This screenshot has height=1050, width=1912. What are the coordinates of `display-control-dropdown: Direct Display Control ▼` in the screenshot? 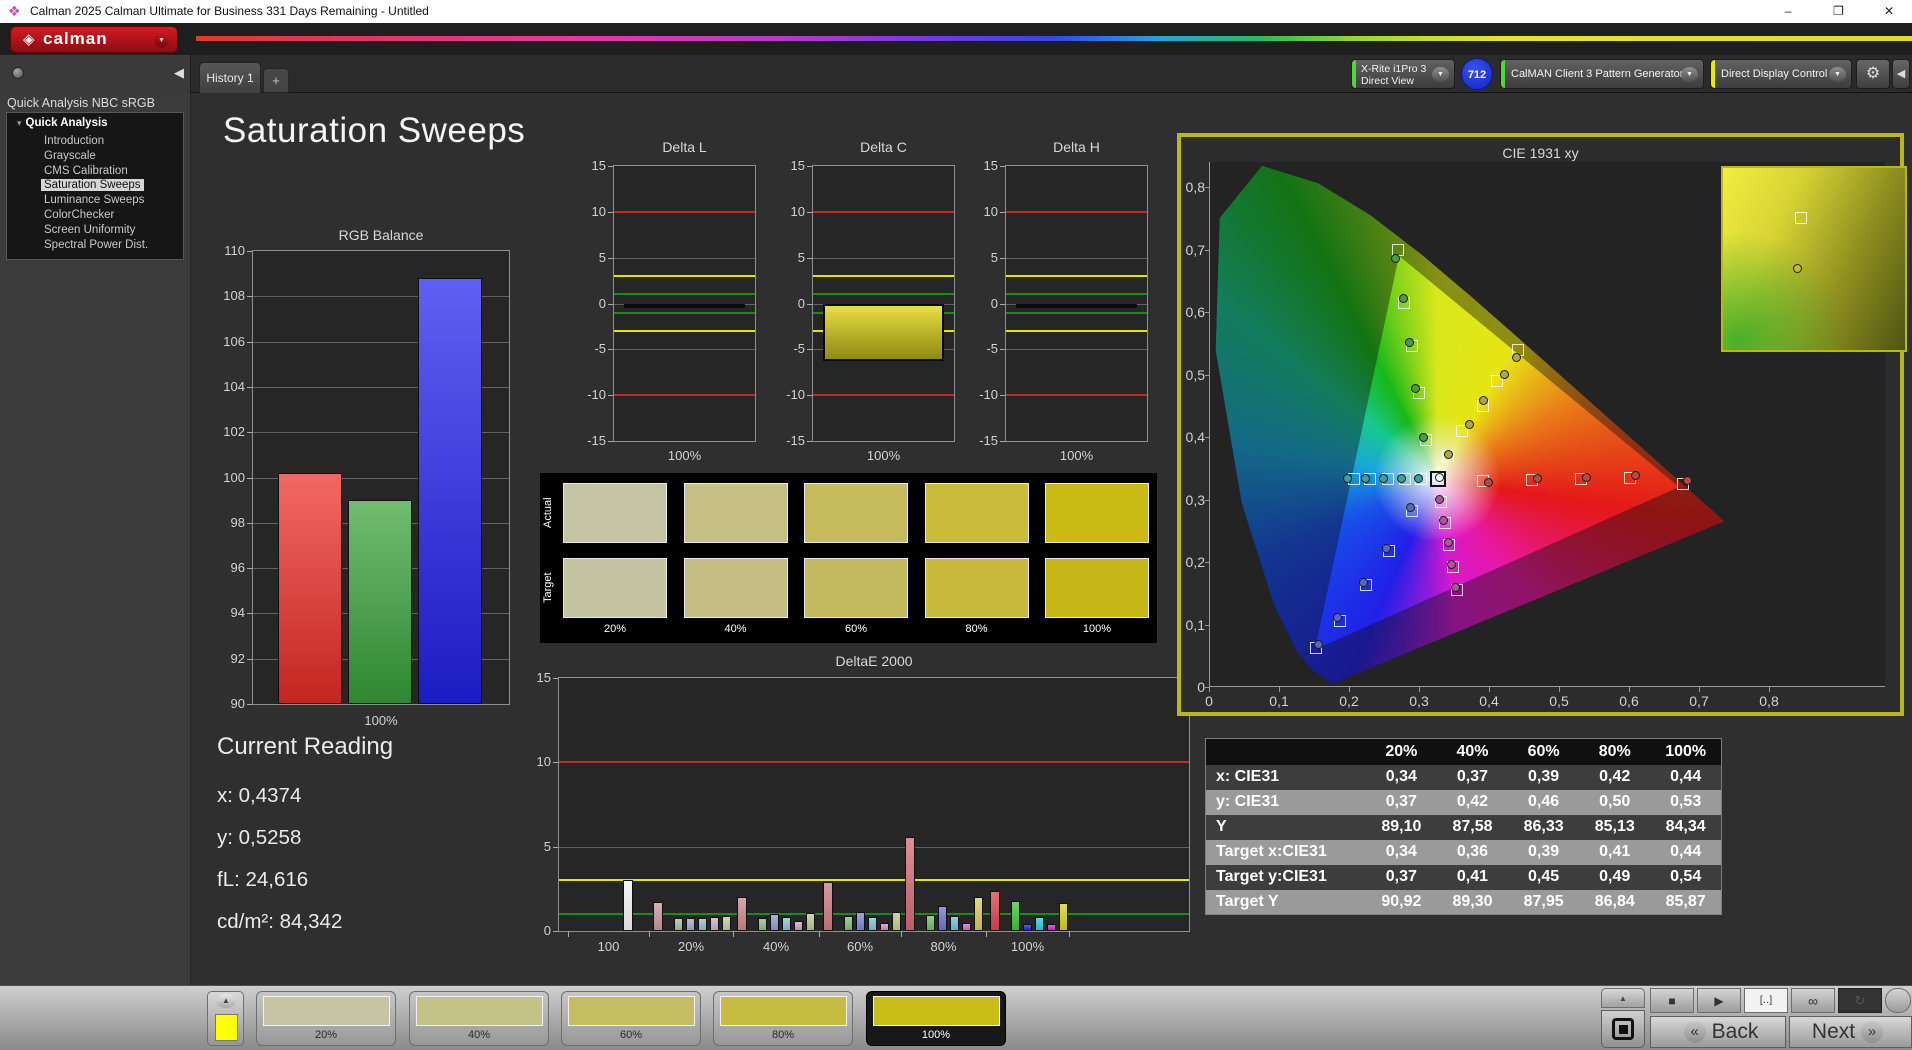 It's located at (1781, 74).